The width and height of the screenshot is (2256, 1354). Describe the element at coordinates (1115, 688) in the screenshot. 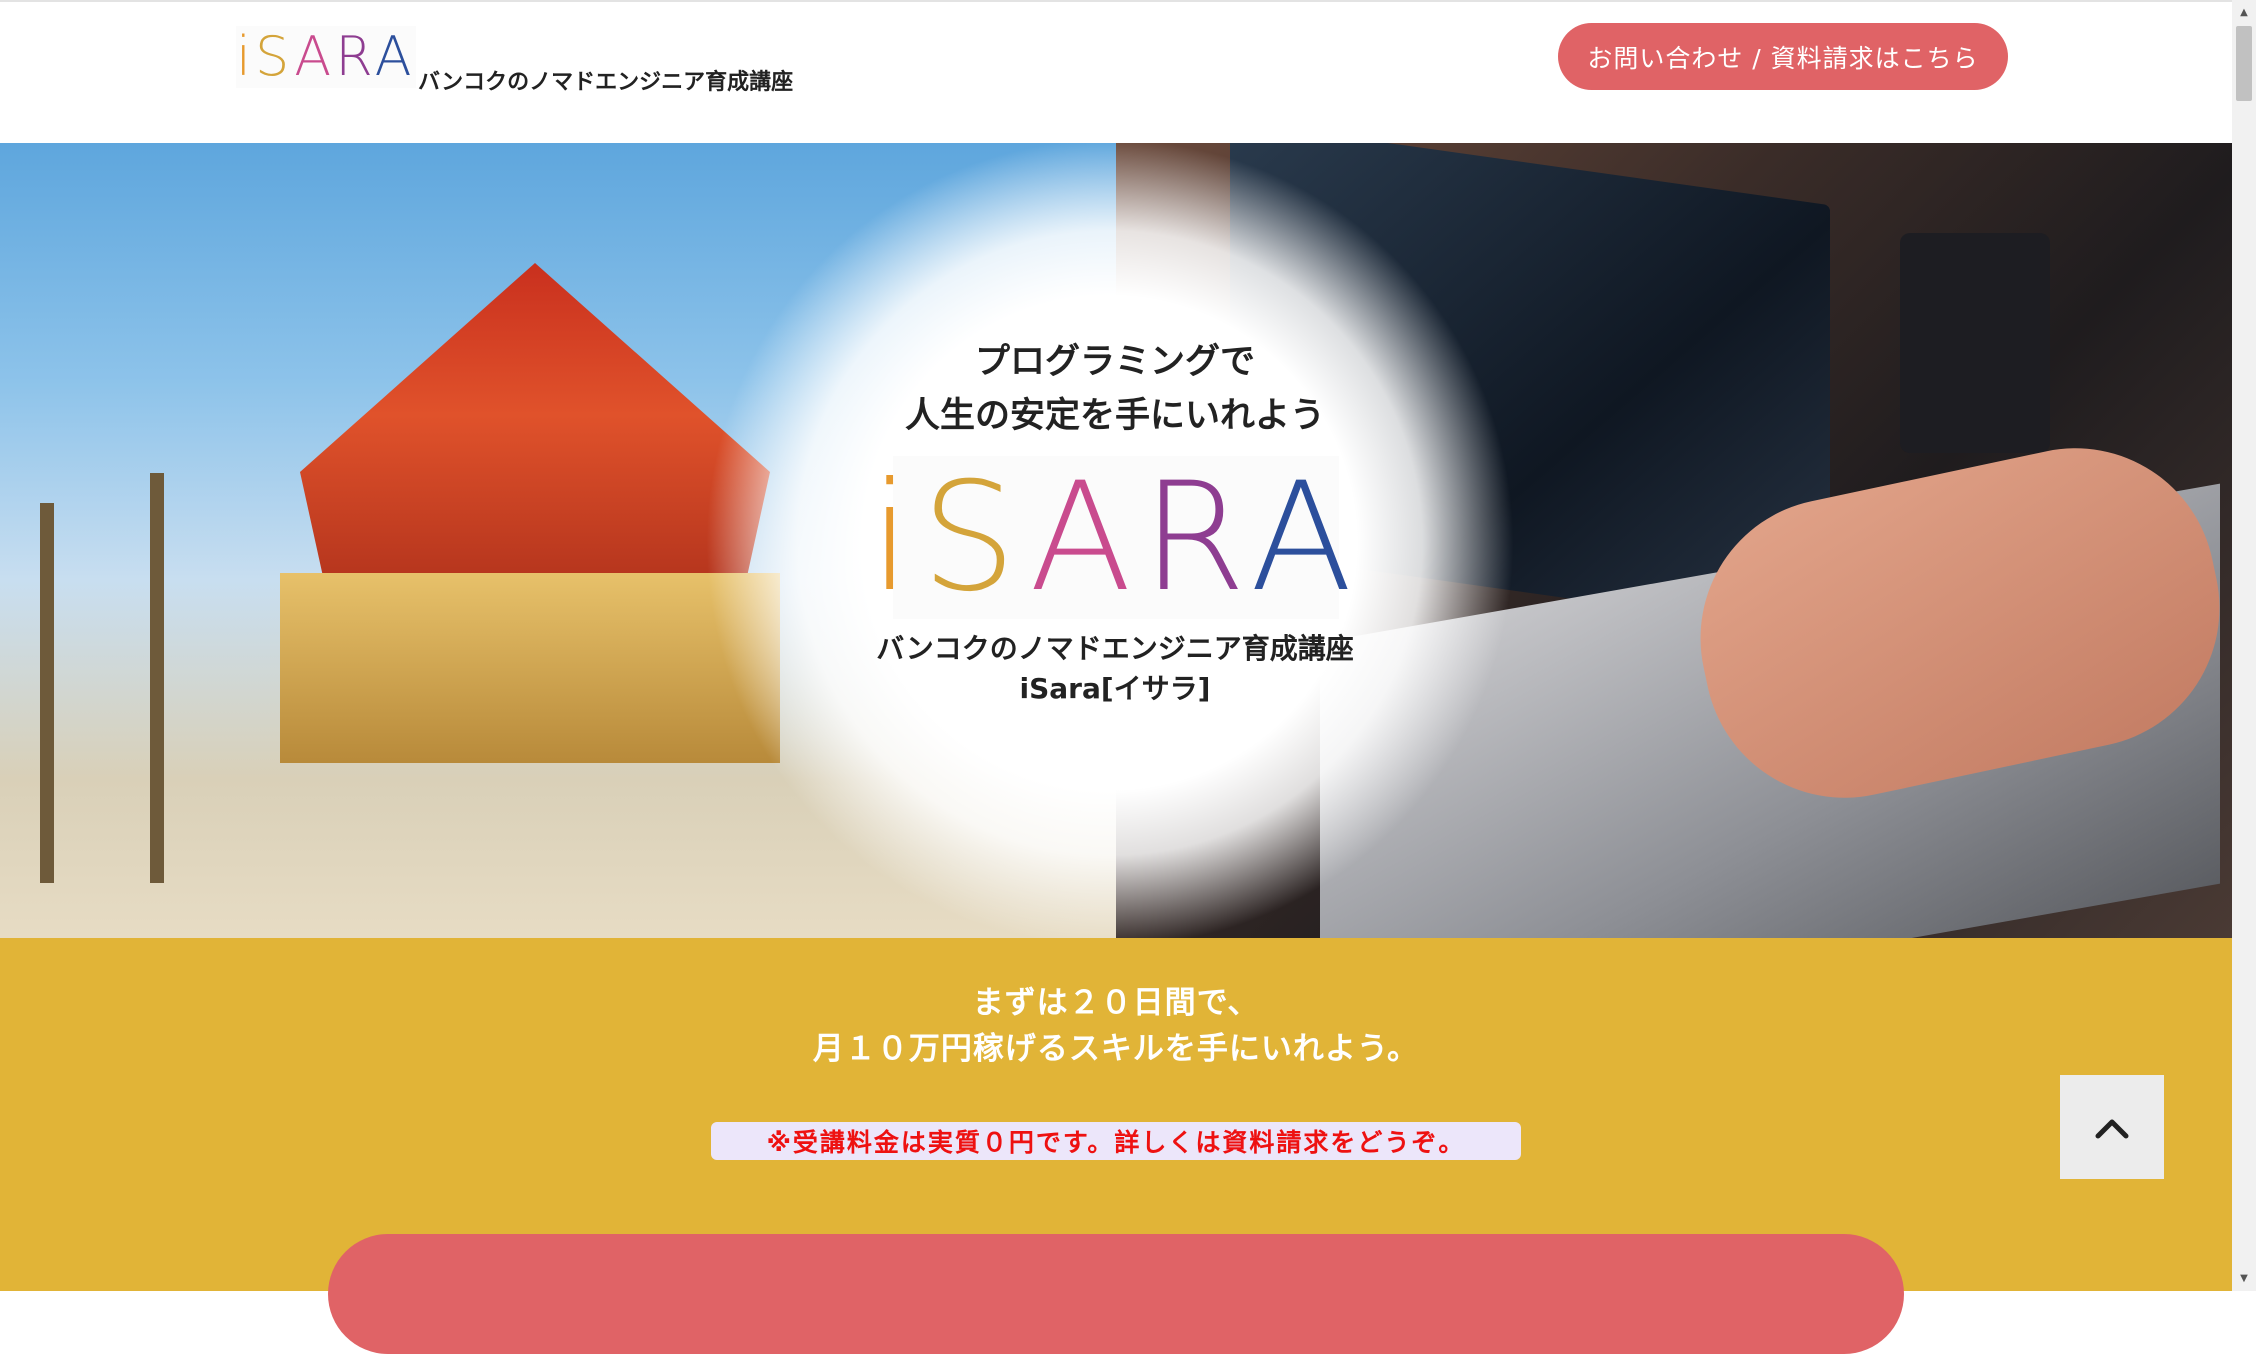

I see `hero-subtitle-line2: iSara[イサラ]` at that location.